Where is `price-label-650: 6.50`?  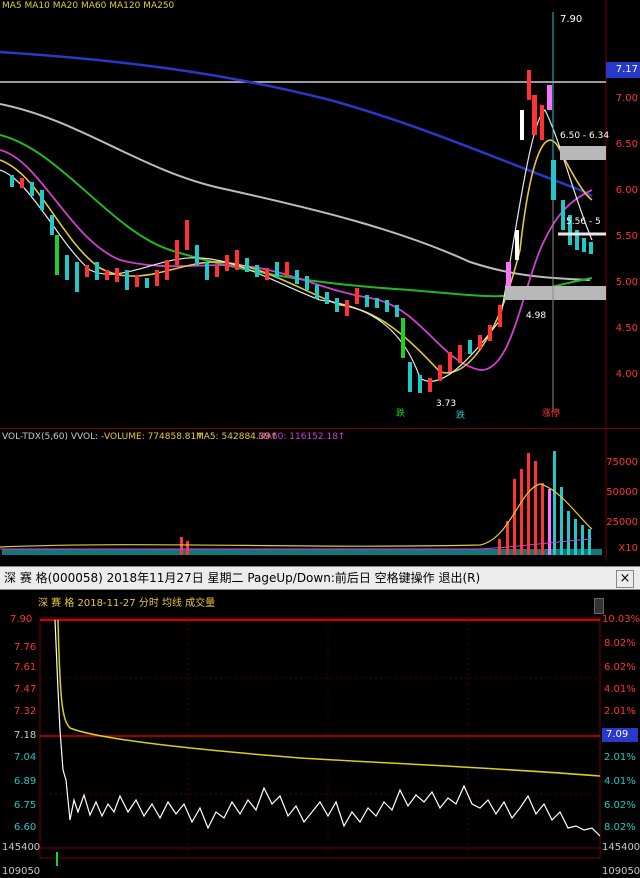
price-label-650: 6.50 is located at coordinates (626, 144).